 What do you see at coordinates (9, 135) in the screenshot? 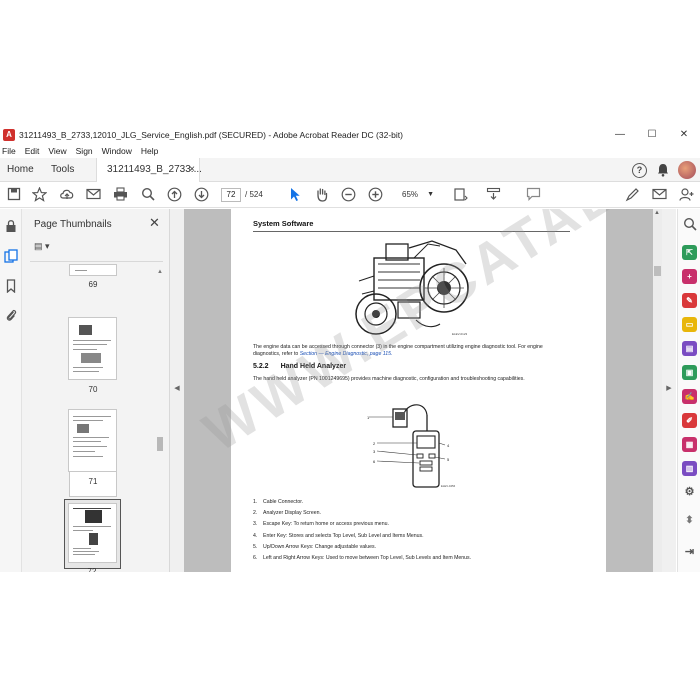
I see `acrobat-icon: A` at bounding box center [9, 135].